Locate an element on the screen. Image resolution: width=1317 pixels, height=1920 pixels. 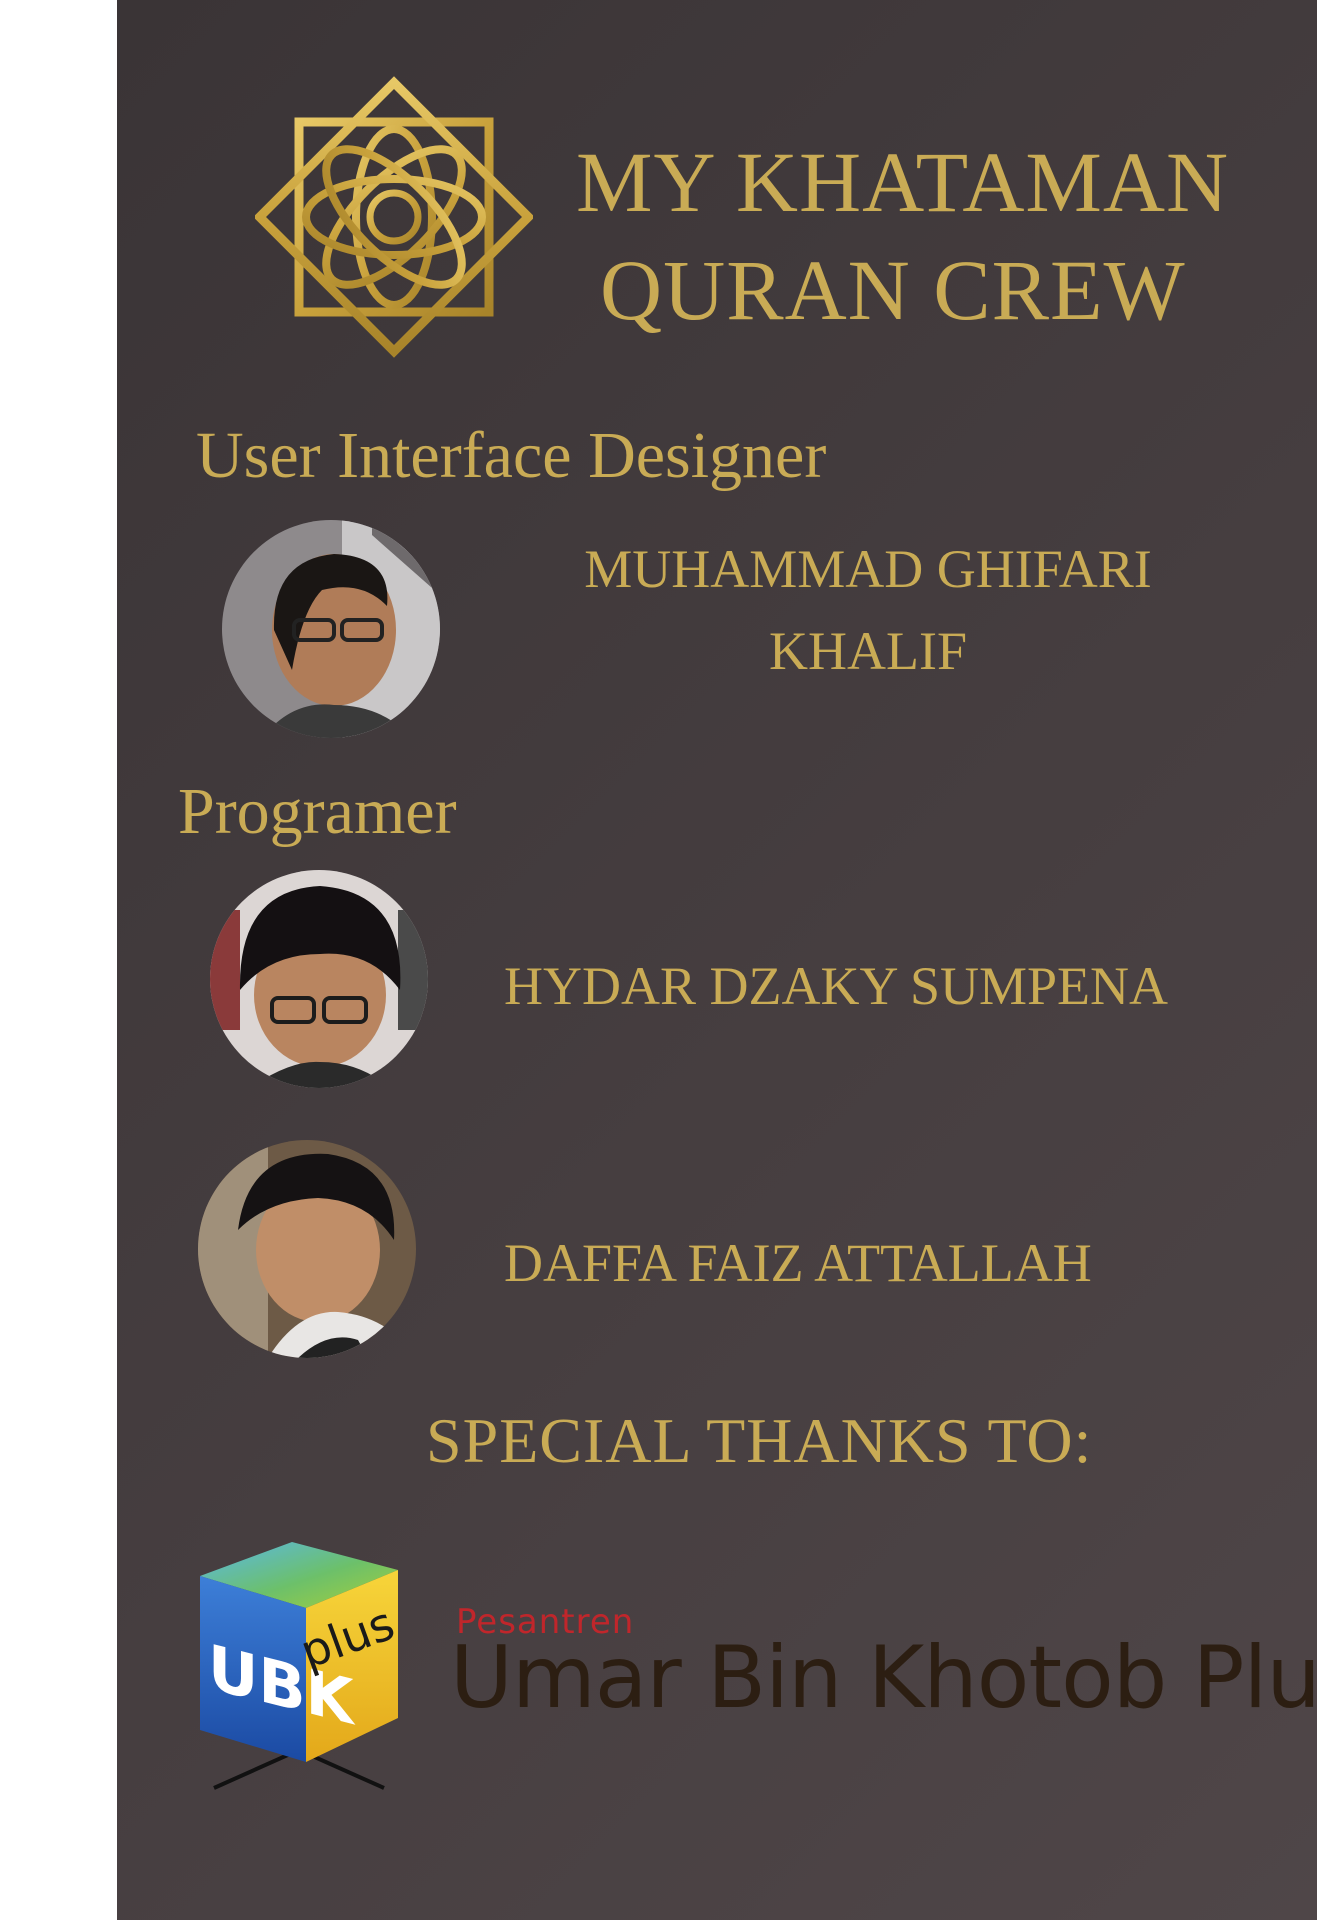
ubk-plus-logo-icon: UBK plus is located at coordinates (300, 1666).